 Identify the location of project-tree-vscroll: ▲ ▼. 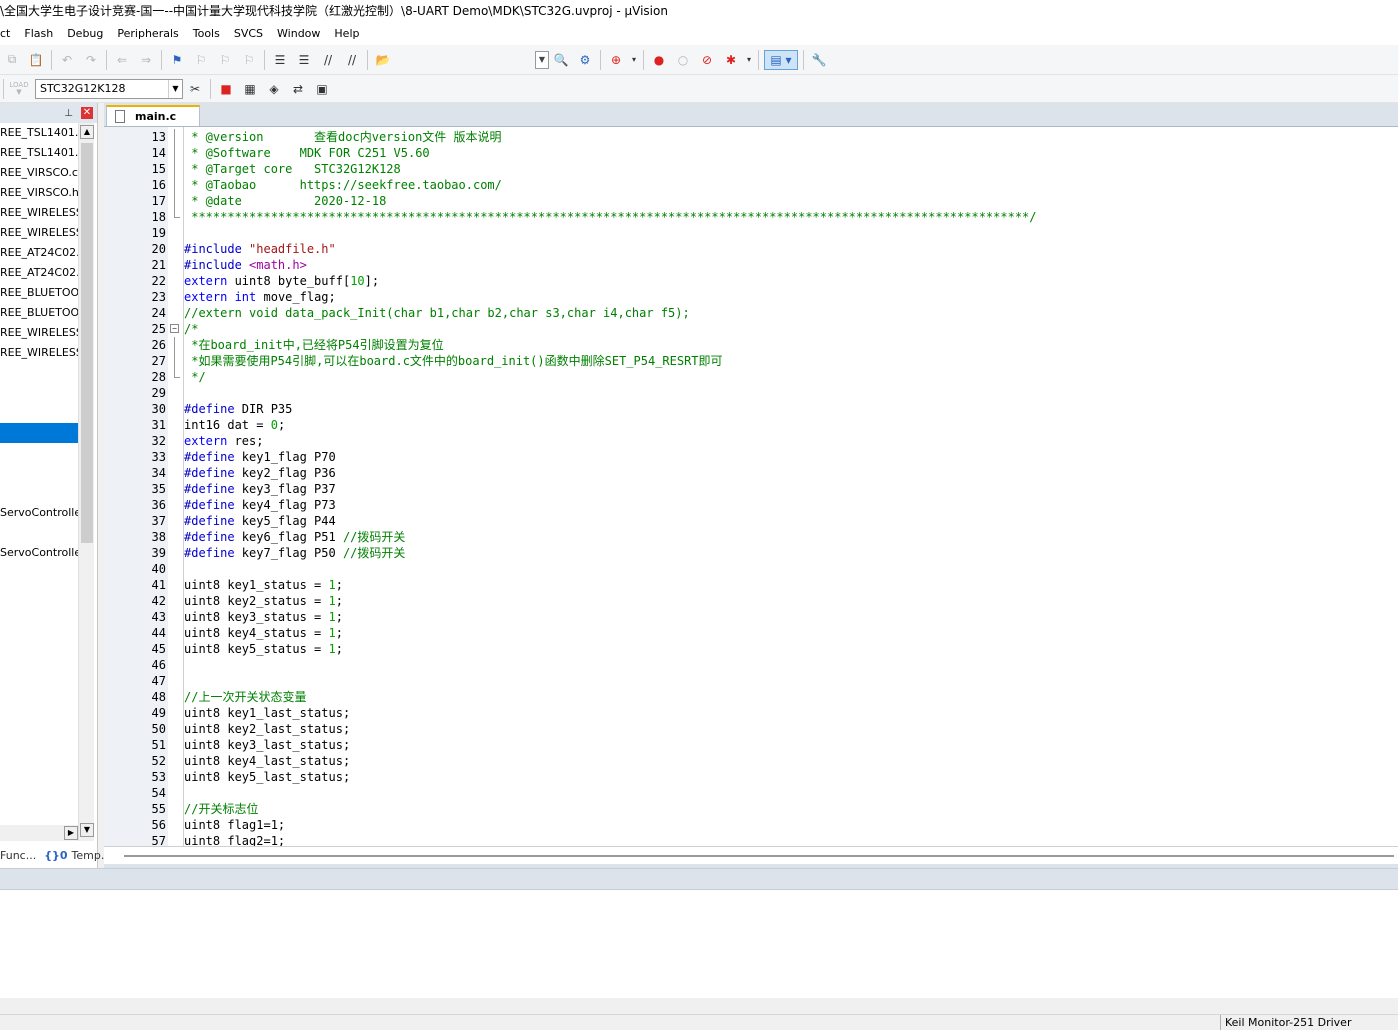
(86, 482).